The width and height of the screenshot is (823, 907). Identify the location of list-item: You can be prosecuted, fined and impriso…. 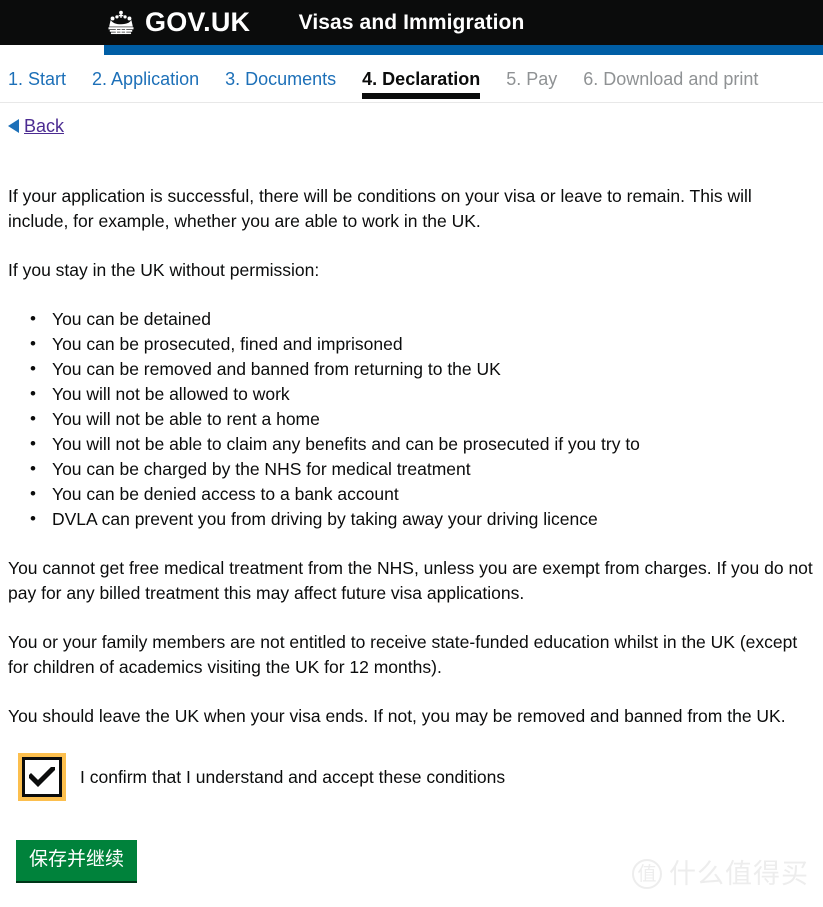
(422, 344).